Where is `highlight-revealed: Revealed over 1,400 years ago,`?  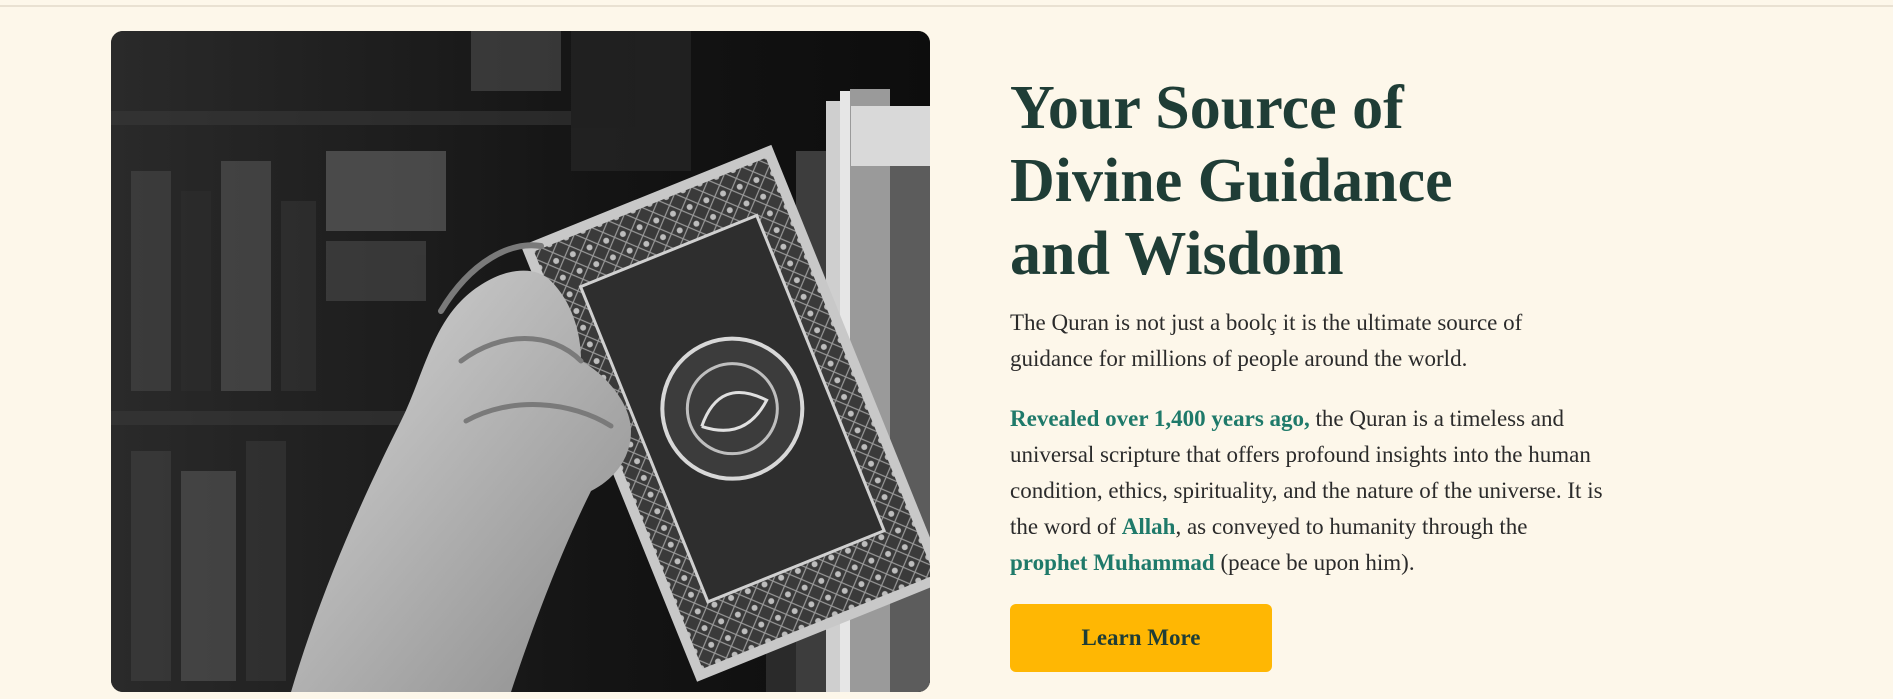 highlight-revealed: Revealed over 1,400 years ago, is located at coordinates (1160, 418).